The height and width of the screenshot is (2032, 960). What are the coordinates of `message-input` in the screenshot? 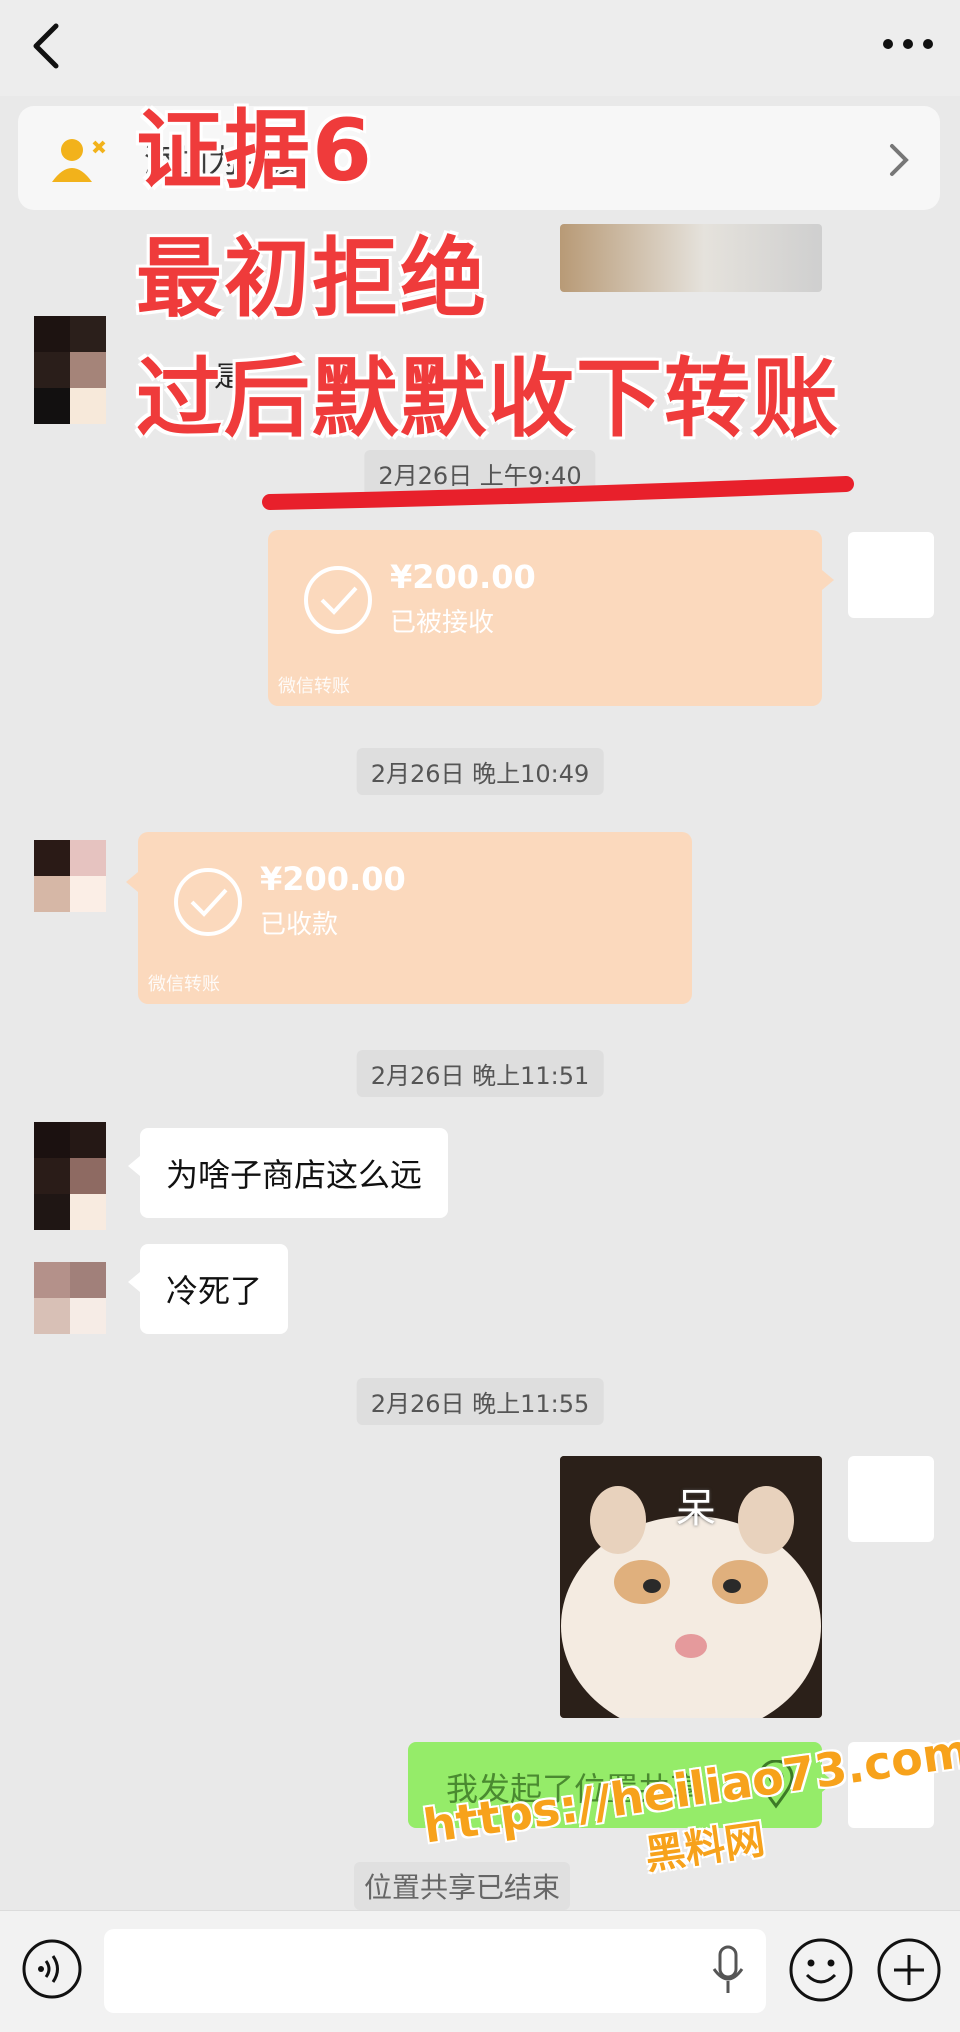 It's located at (435, 1971).